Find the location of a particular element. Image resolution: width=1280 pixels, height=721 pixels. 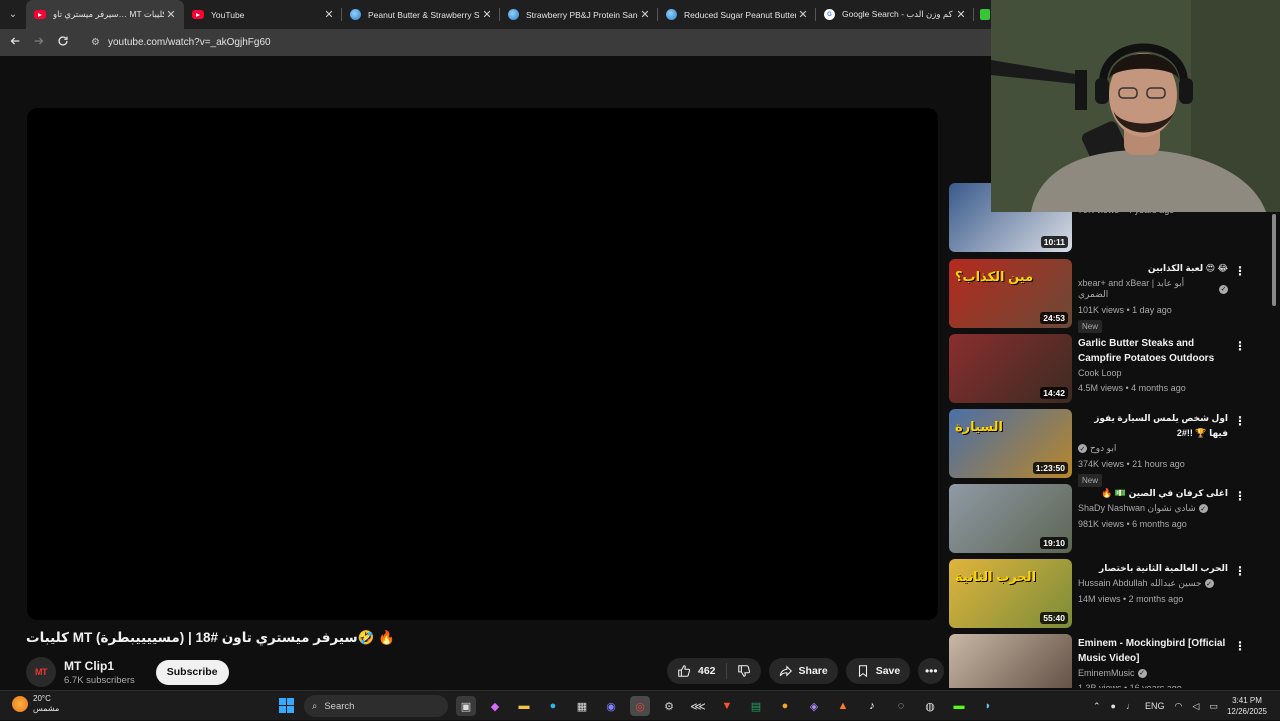

kick-icon: ▬ is located at coordinates (959, 706).